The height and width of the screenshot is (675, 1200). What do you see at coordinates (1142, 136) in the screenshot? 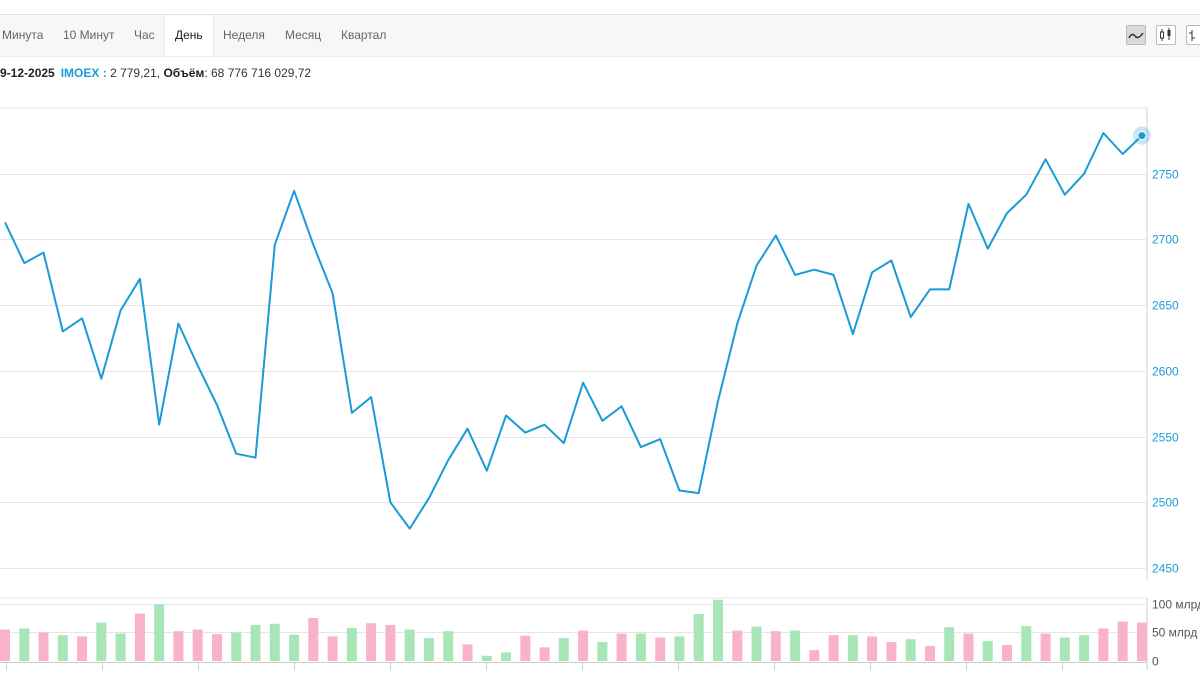
I see `last-point-marker` at bounding box center [1142, 136].